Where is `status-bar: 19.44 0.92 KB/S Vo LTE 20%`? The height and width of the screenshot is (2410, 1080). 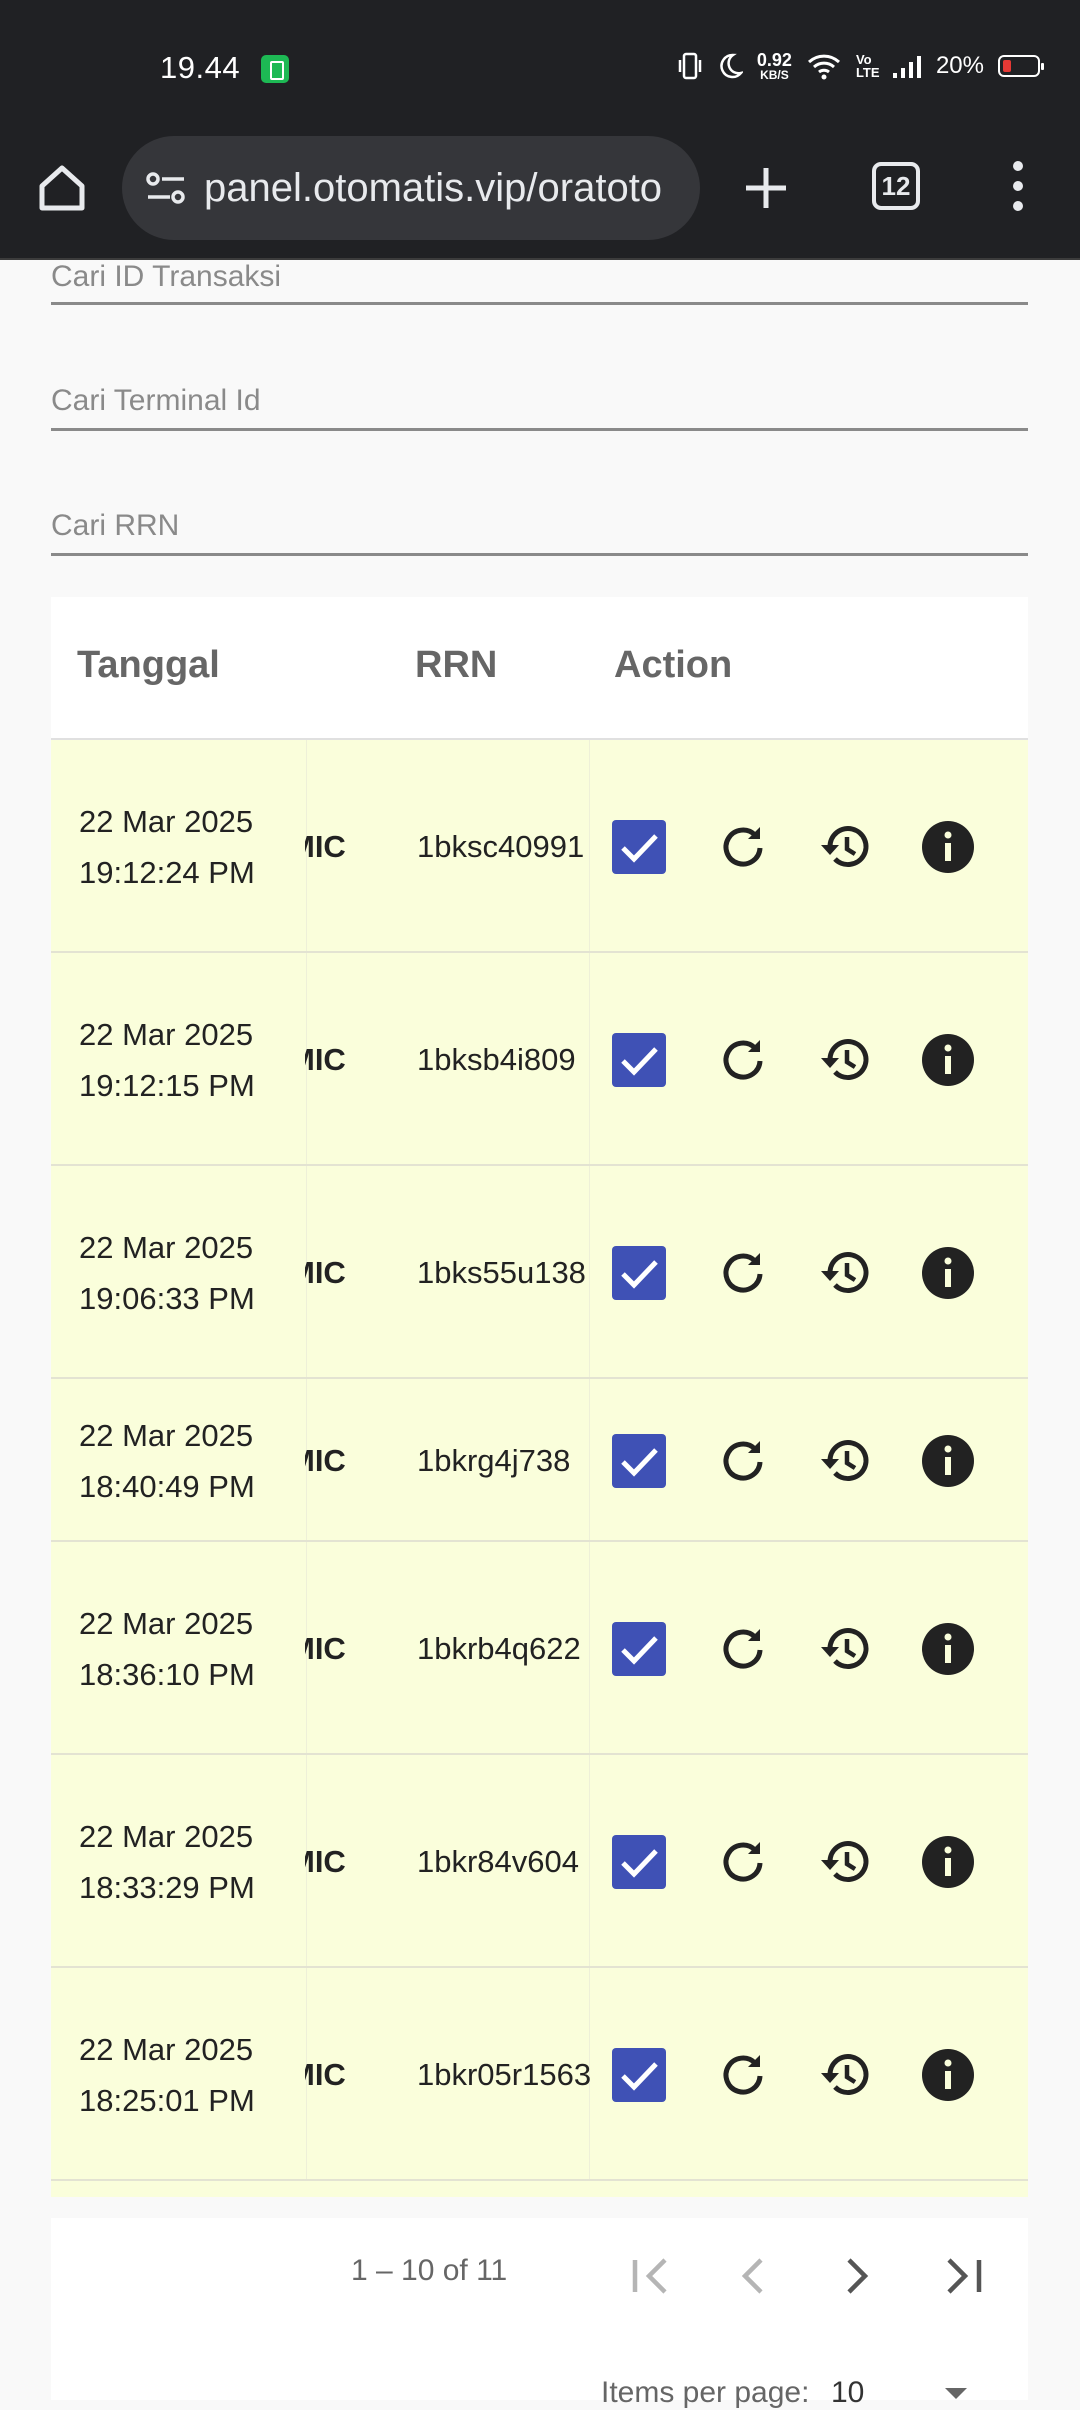 status-bar: 19.44 0.92 KB/S Vo LTE 20% is located at coordinates (540, 66).